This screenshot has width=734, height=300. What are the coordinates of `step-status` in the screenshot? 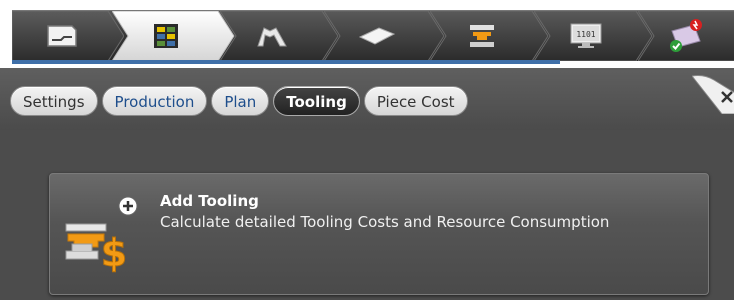 It's located at (686, 36).